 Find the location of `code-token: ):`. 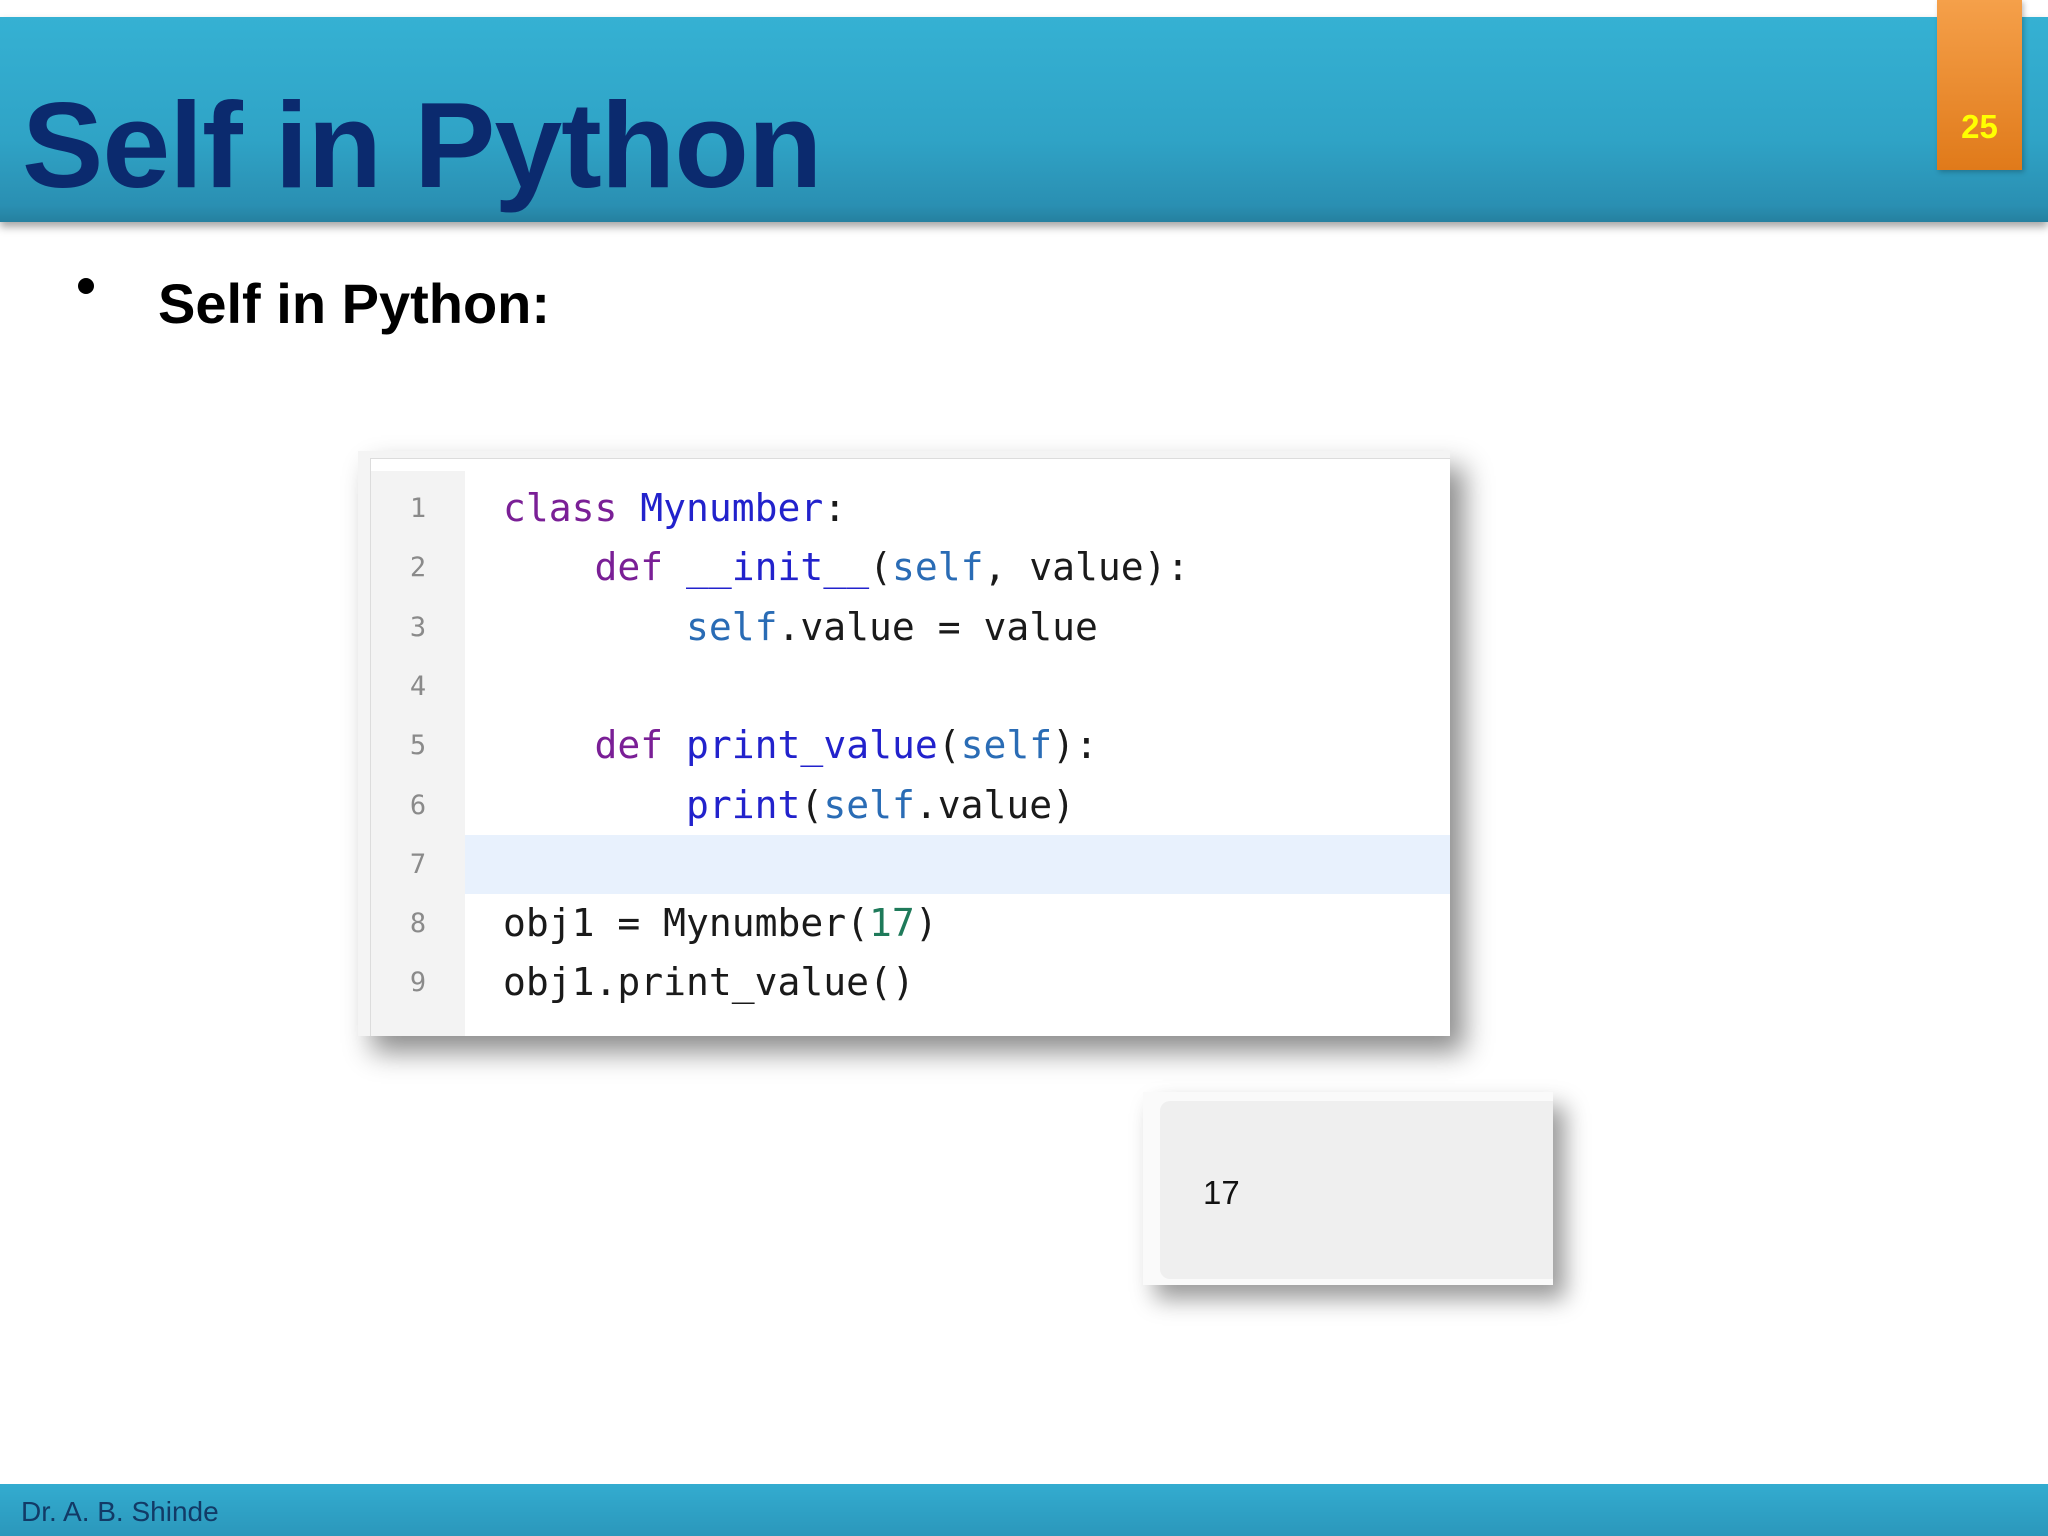

code-token: ): is located at coordinates (1075, 745).